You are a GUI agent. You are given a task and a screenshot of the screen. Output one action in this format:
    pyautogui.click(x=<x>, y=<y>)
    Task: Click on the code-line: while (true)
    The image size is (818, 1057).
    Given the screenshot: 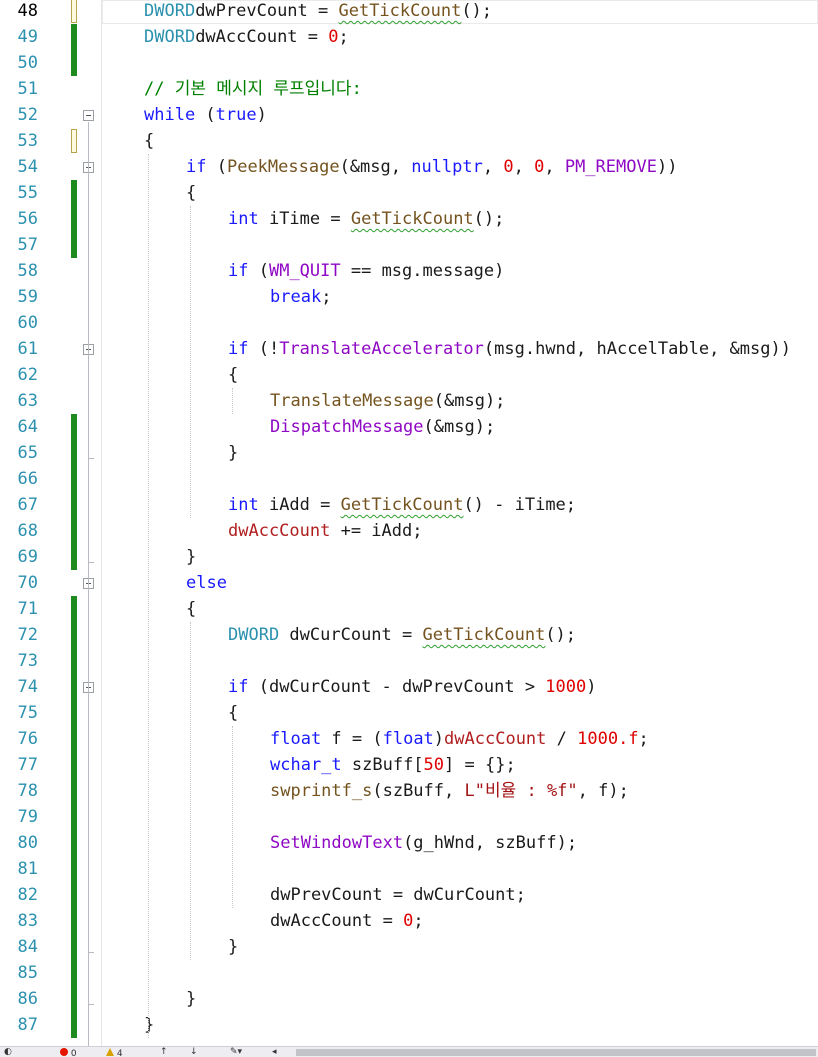 What is the action you would take?
    pyautogui.click(x=205, y=115)
    